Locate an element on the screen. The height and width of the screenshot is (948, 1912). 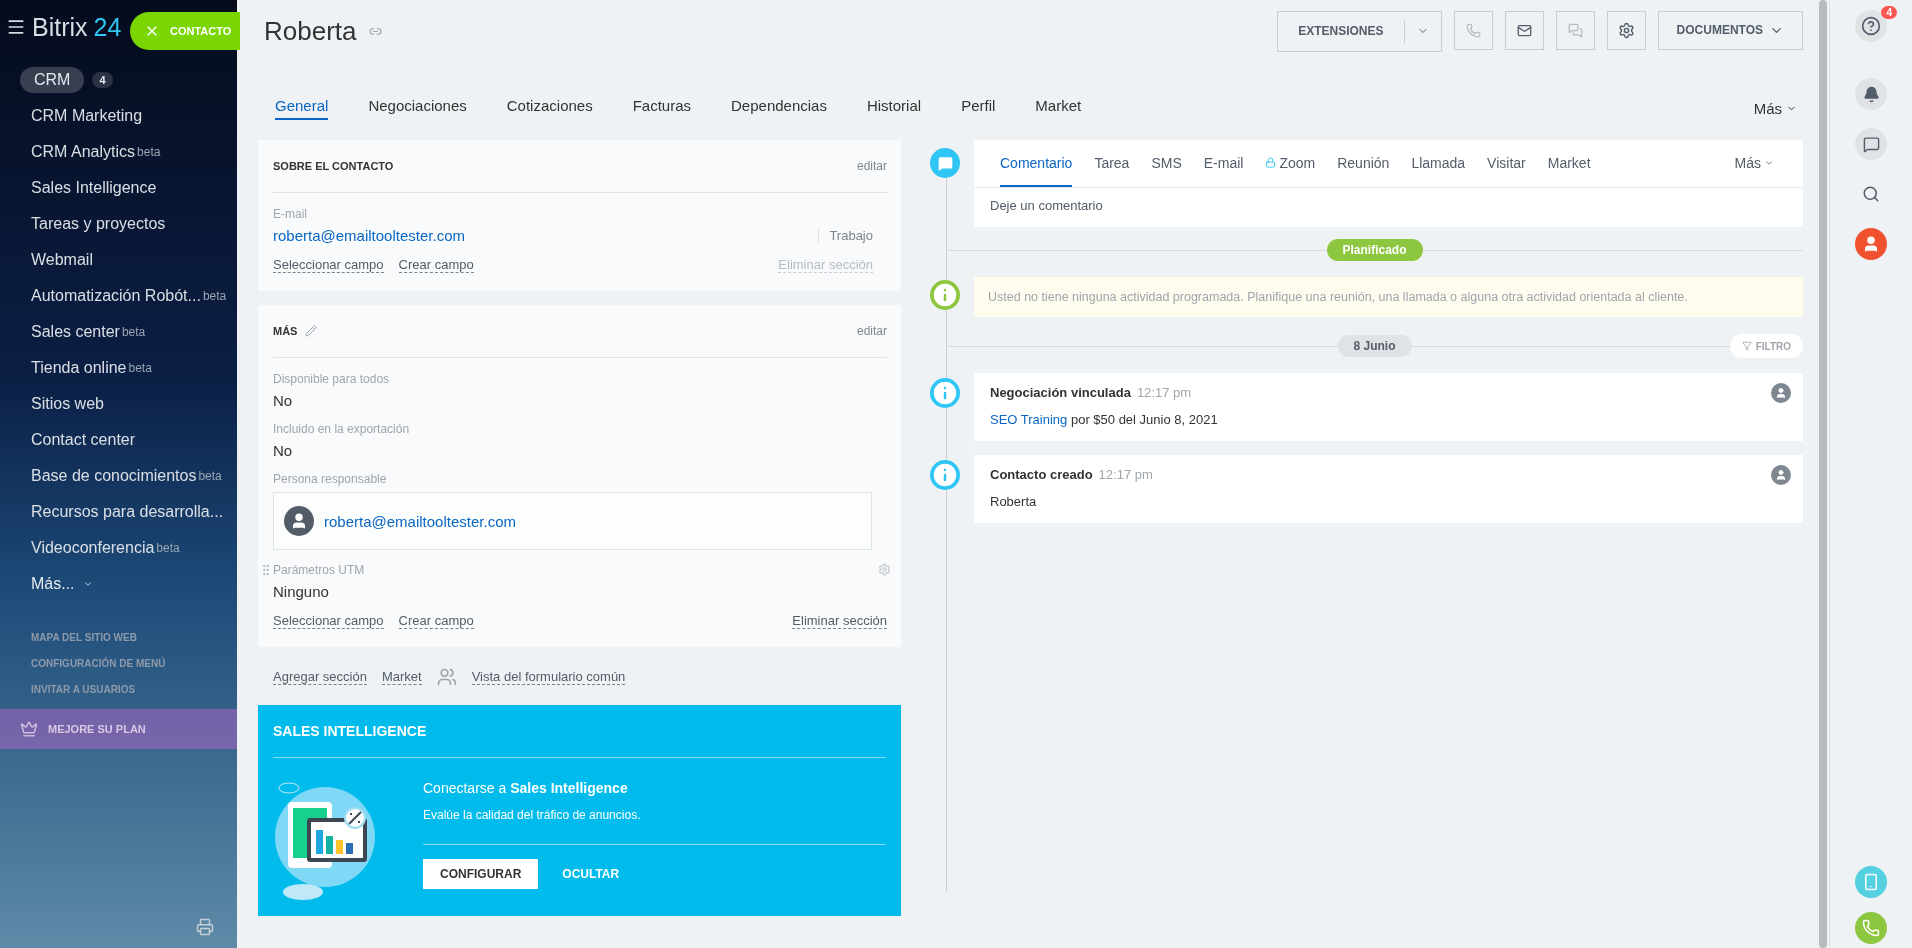
activity-tab: Zoom is located at coordinates (1290, 163).